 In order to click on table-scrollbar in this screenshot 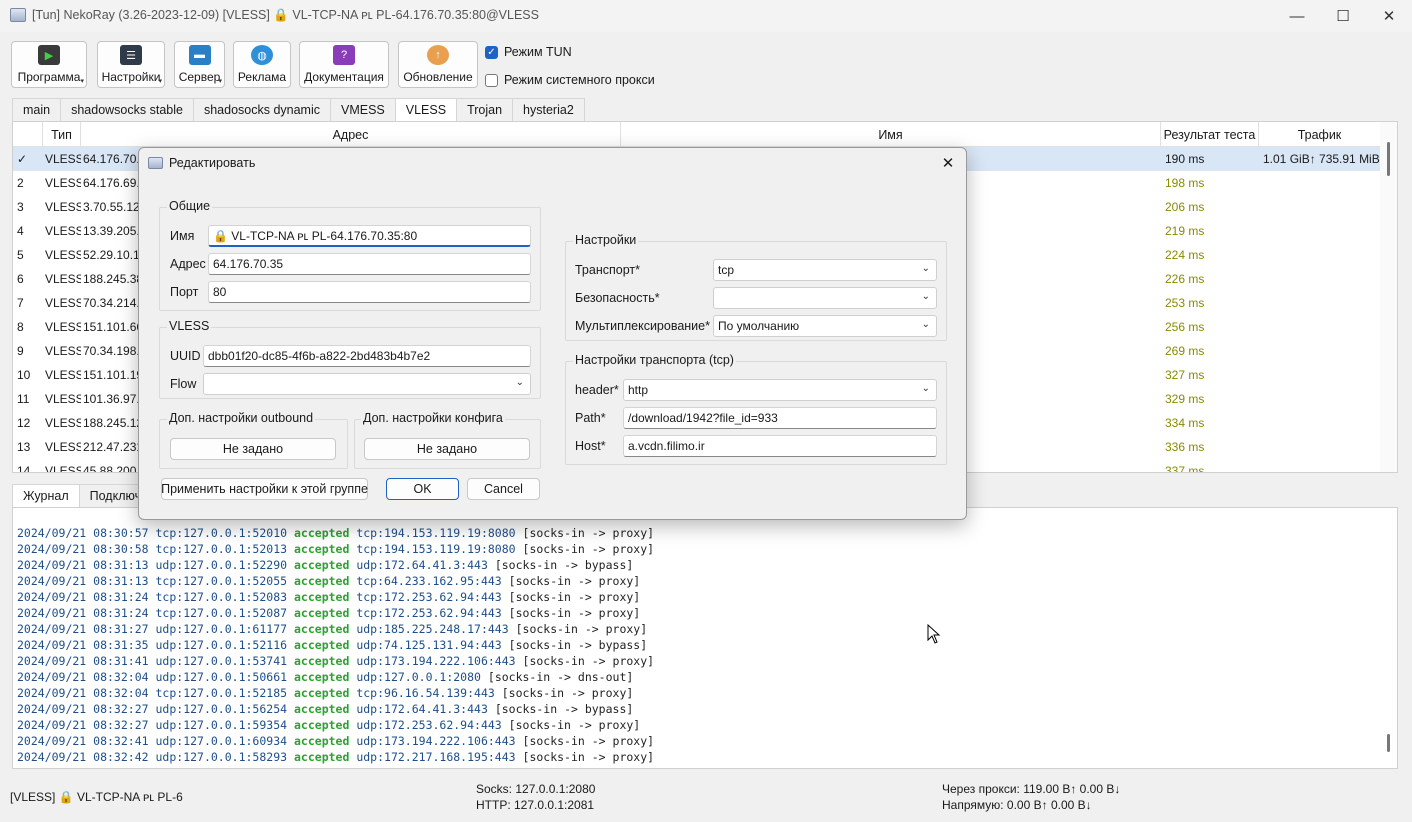, I will do `click(1388, 297)`.